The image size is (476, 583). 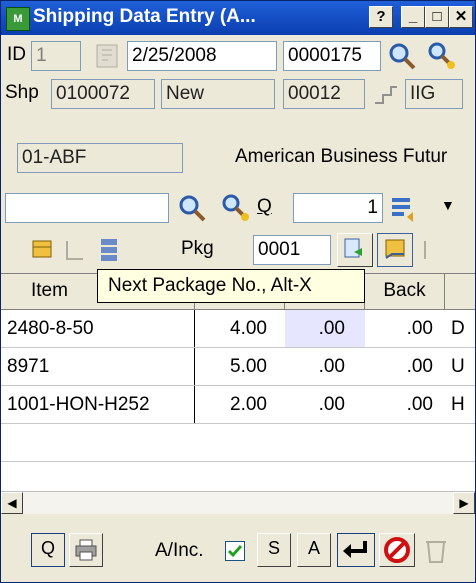 I want to click on package-list-icon, so click(x=112, y=250).